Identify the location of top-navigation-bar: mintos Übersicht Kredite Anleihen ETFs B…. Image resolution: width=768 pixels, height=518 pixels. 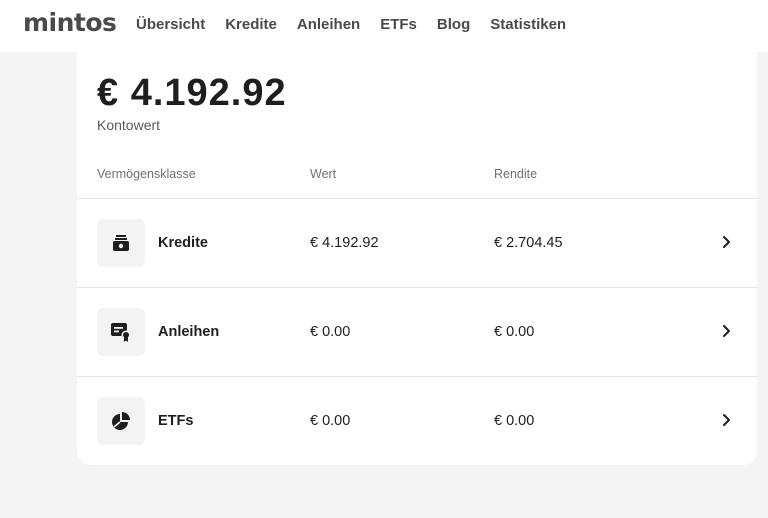
(384, 26).